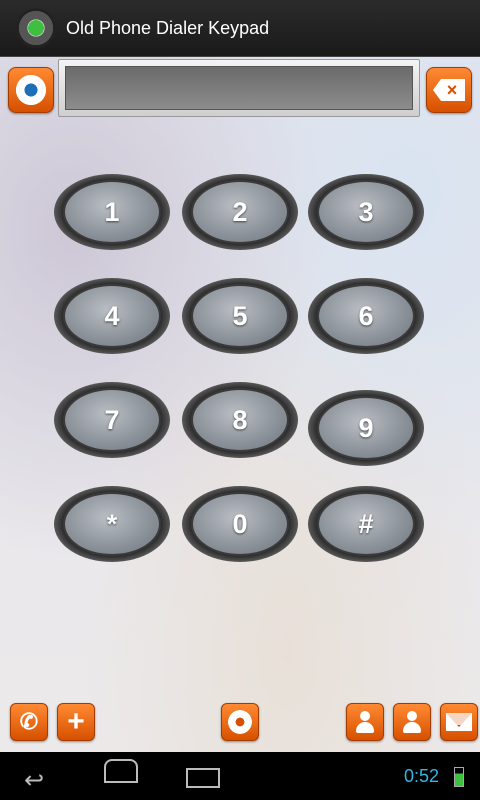 The width and height of the screenshot is (480, 800). I want to click on title-bar: Old Phone Dialer Keypad, so click(240, 28).